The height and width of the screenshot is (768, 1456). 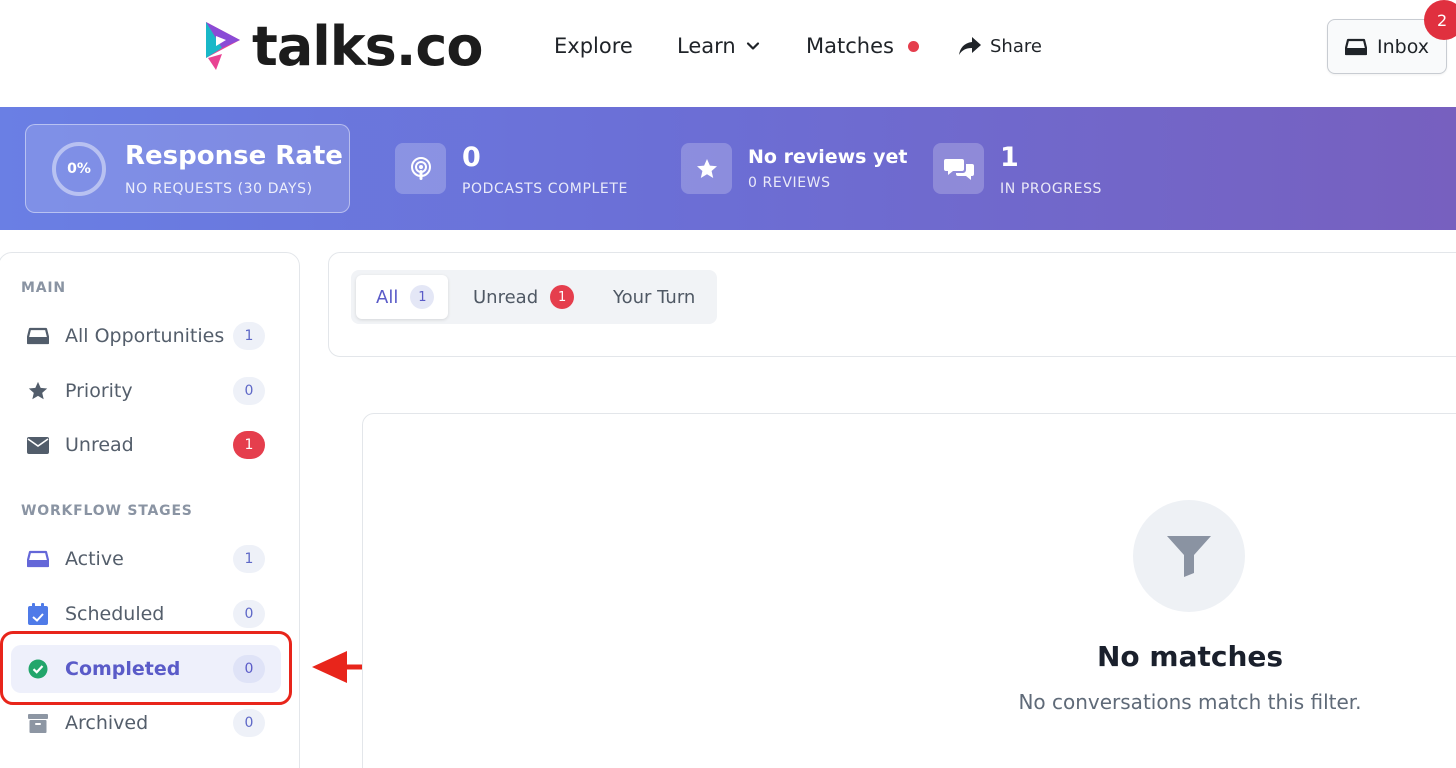 I want to click on empty-state-subtitle: No conversations match this filter., so click(x=1190, y=702).